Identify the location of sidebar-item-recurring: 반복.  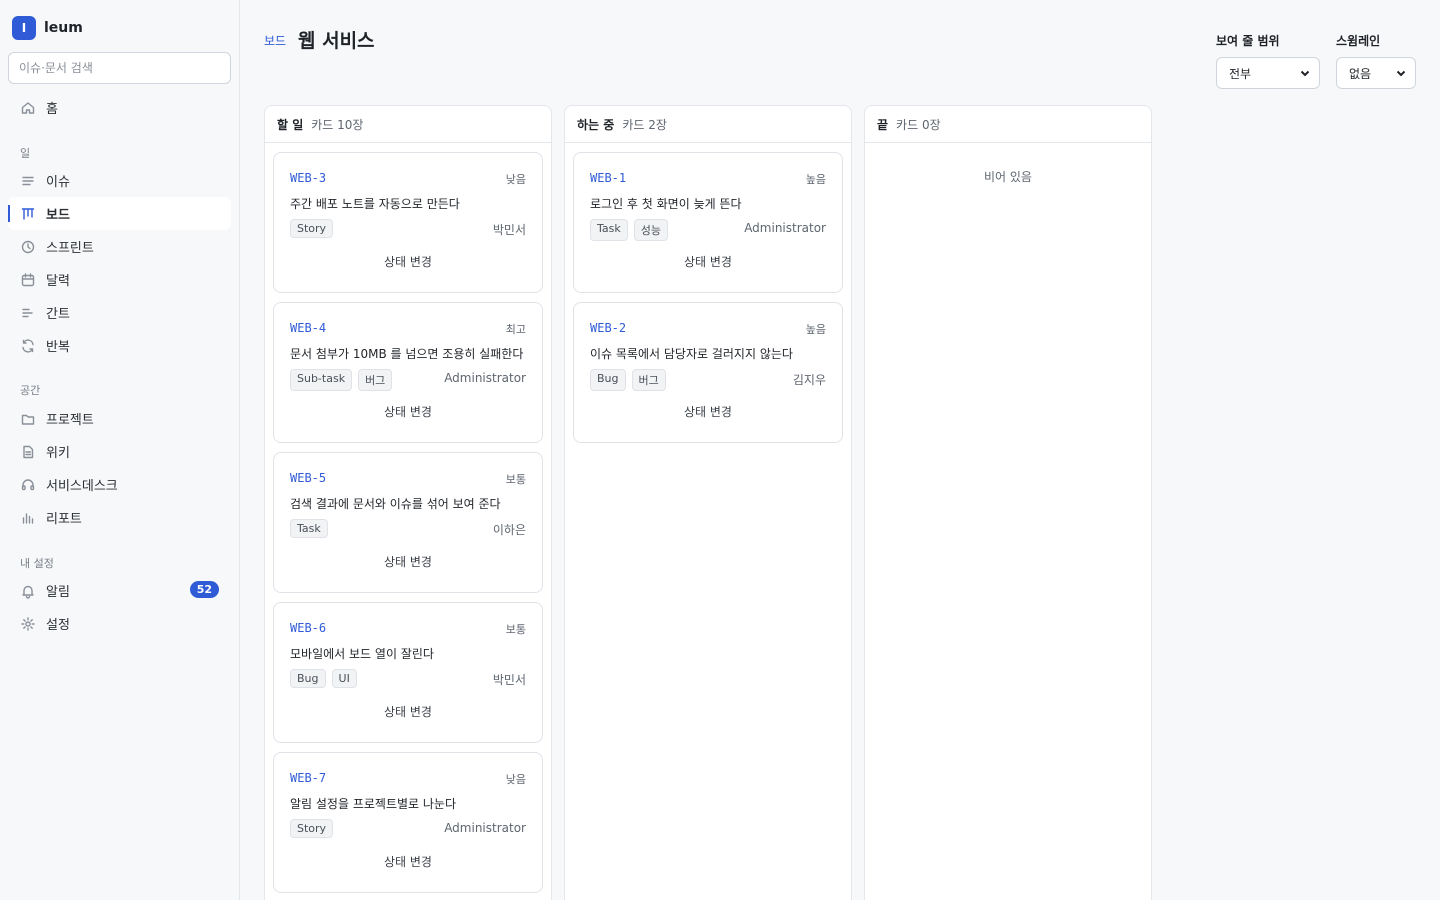
(119, 345).